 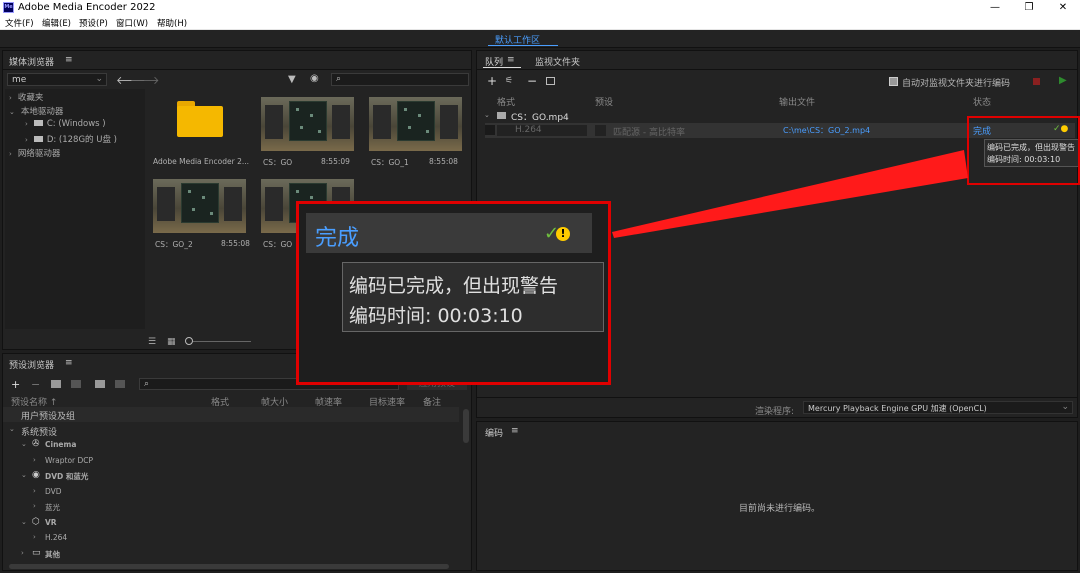 What do you see at coordinates (557, 233) in the screenshot?
I see `warning-check-icon: ✓!` at bounding box center [557, 233].